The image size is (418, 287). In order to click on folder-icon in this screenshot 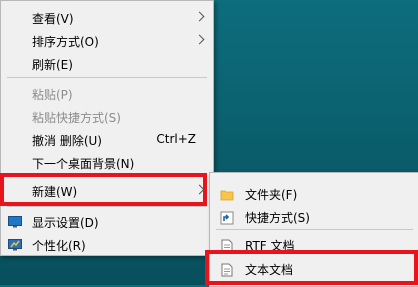, I will do `click(227, 194)`.